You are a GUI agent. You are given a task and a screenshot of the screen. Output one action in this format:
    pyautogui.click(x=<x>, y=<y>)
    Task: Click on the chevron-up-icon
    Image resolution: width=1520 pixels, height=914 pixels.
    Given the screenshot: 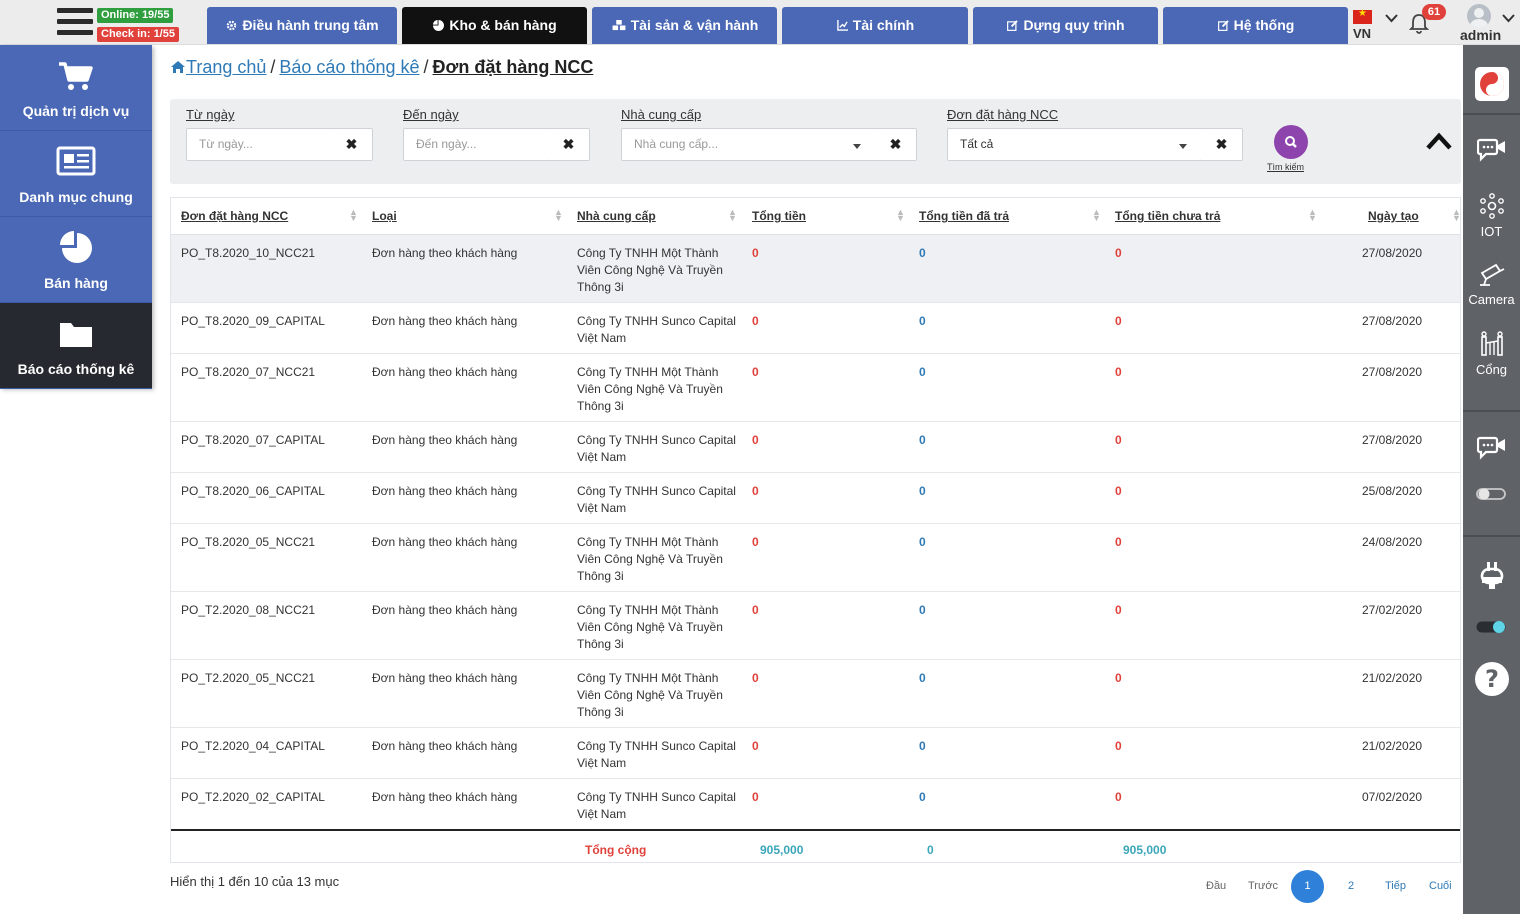 What is the action you would take?
    pyautogui.click(x=1439, y=141)
    